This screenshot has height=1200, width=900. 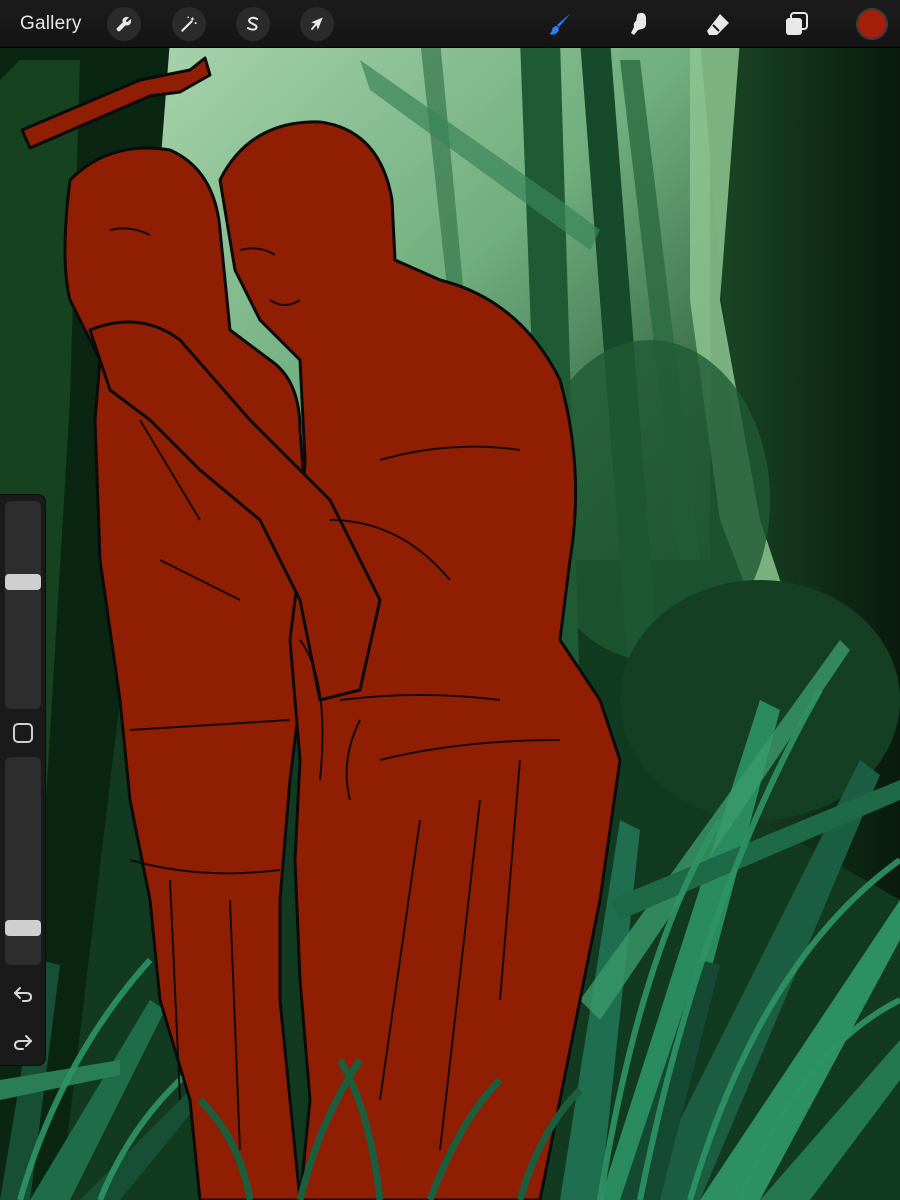 I want to click on undo-icon, so click(x=23, y=994).